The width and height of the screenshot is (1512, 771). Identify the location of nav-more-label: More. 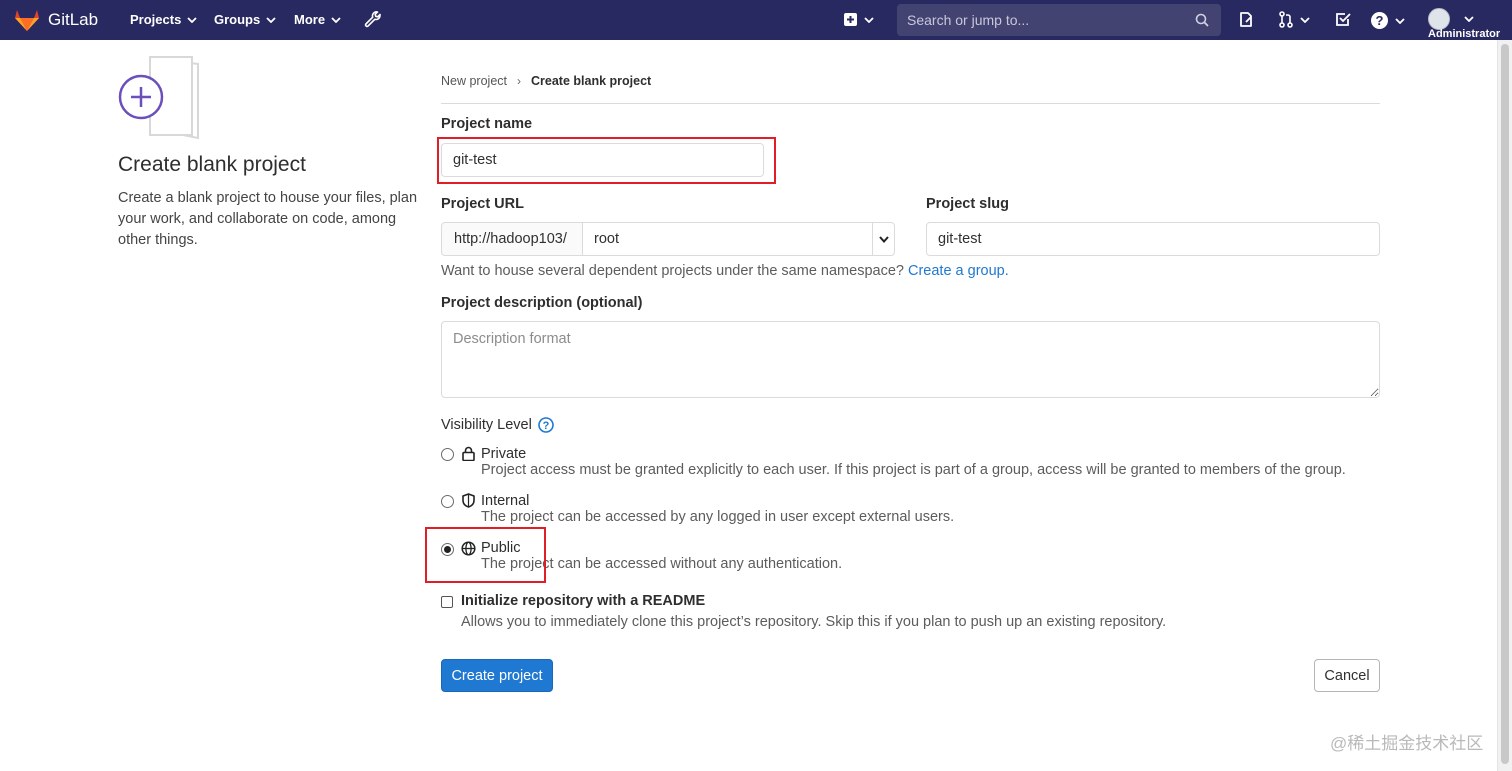
(310, 19).